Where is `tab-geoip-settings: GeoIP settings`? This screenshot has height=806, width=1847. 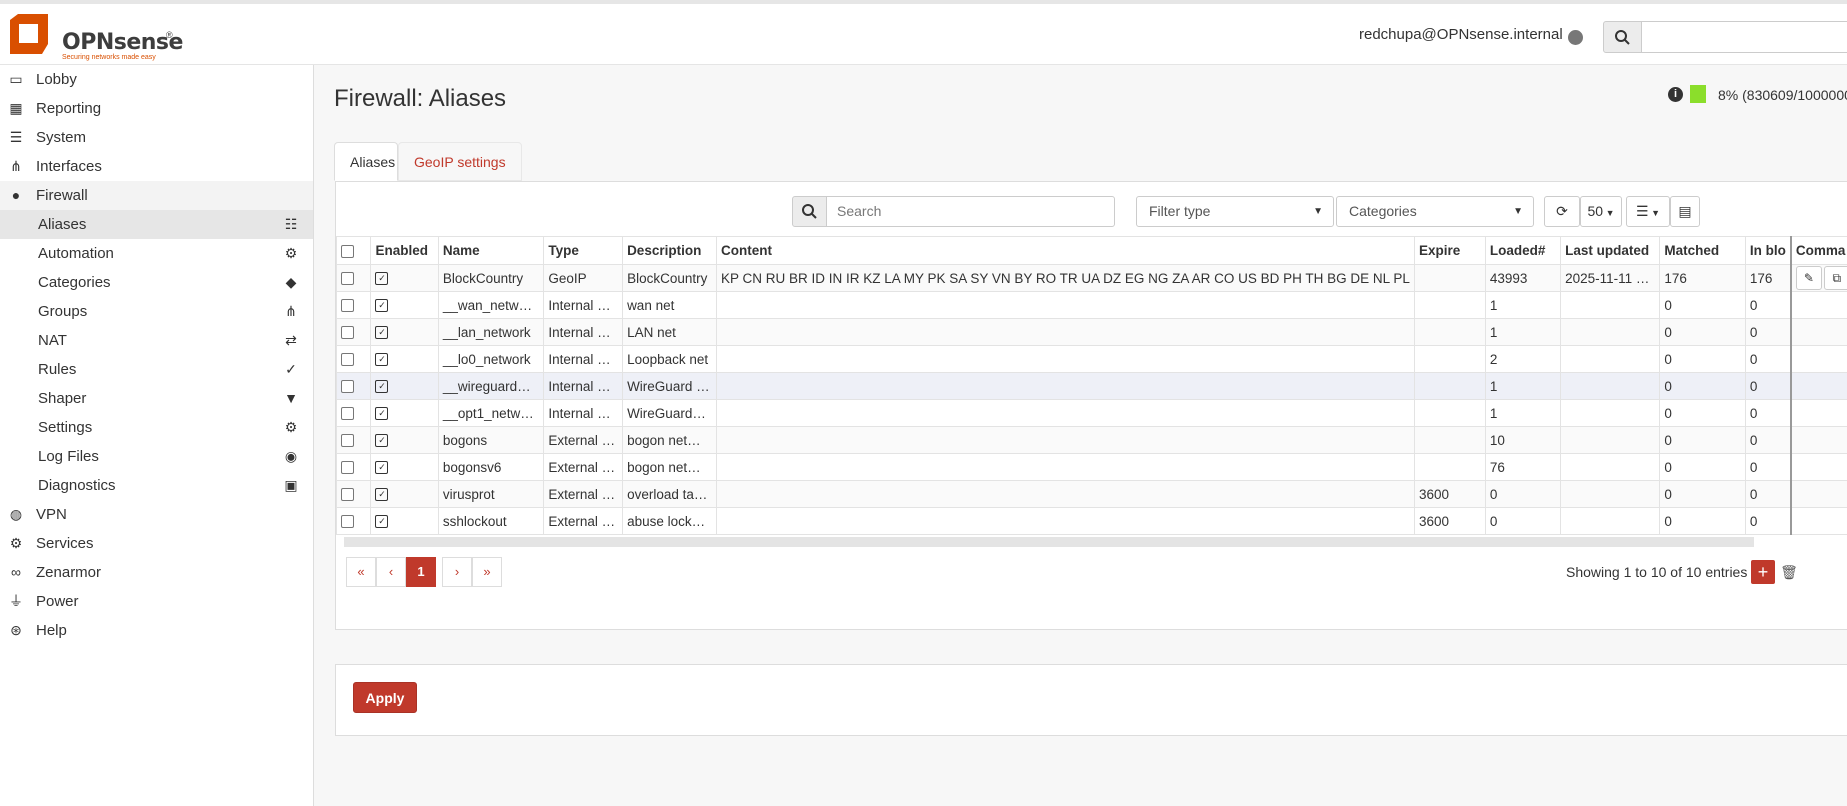
tab-geoip-settings: GeoIP settings is located at coordinates (460, 161).